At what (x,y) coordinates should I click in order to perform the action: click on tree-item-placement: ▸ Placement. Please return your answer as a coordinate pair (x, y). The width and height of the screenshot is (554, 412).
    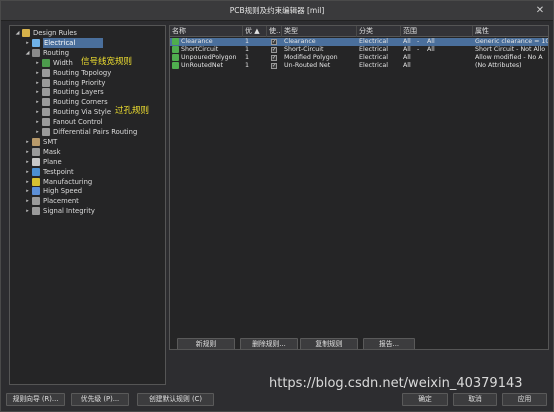
    Looking at the image, I should click on (51, 201).